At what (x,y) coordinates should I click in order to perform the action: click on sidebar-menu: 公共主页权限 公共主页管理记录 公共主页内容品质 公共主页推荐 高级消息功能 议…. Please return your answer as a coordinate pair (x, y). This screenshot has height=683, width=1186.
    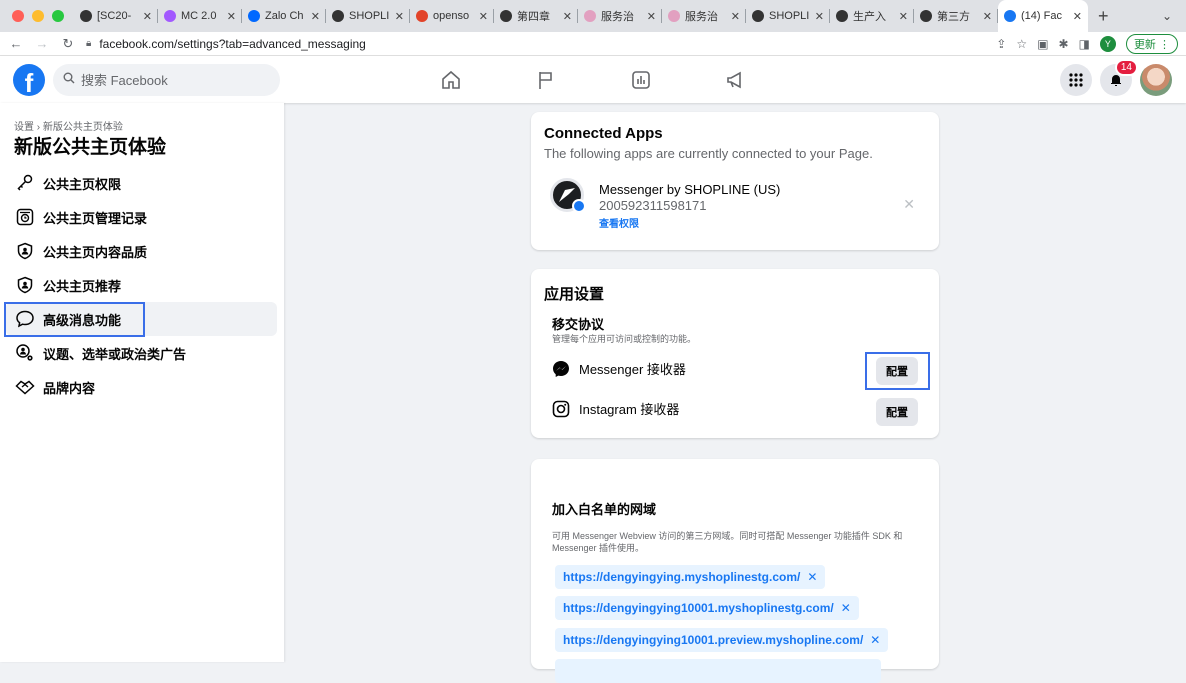
    Looking at the image, I should click on (141, 285).